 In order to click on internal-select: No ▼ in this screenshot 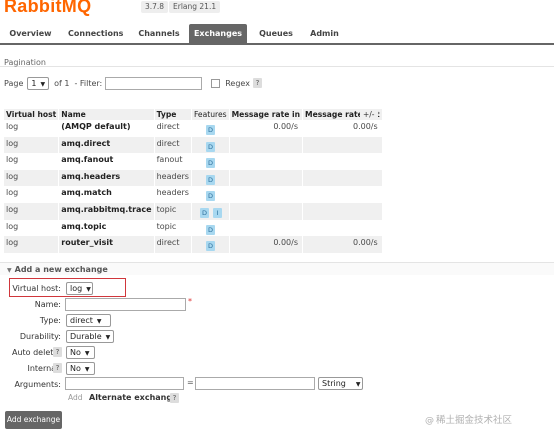, I will do `click(80, 368)`.